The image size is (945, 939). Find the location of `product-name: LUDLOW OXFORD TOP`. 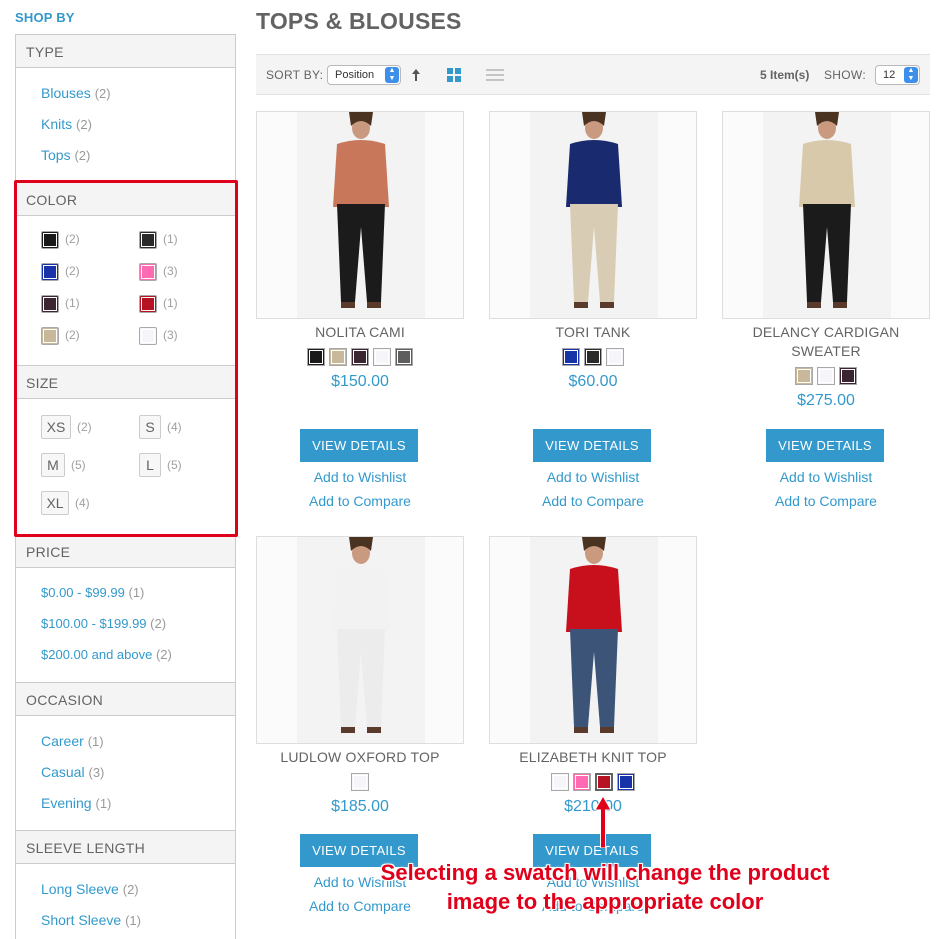

product-name: LUDLOW OXFORD TOP is located at coordinates (360, 757).